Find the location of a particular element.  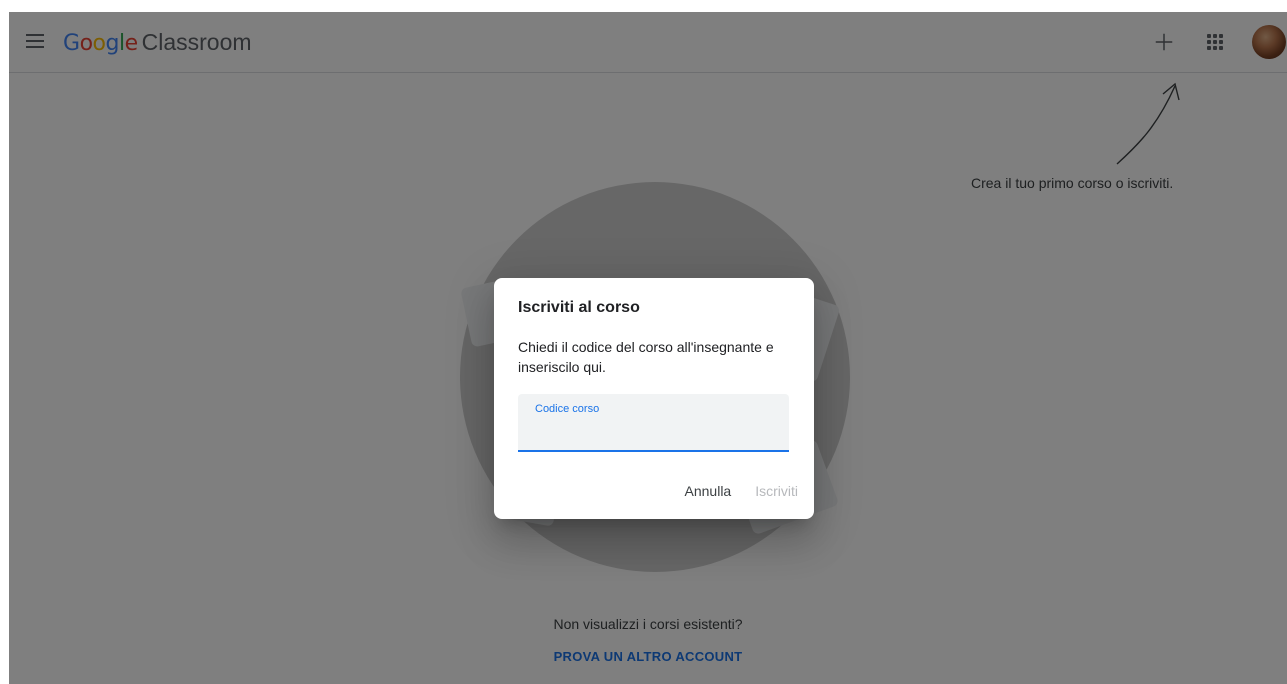

dialog-title: Iscriviti al corso is located at coordinates (579, 307).